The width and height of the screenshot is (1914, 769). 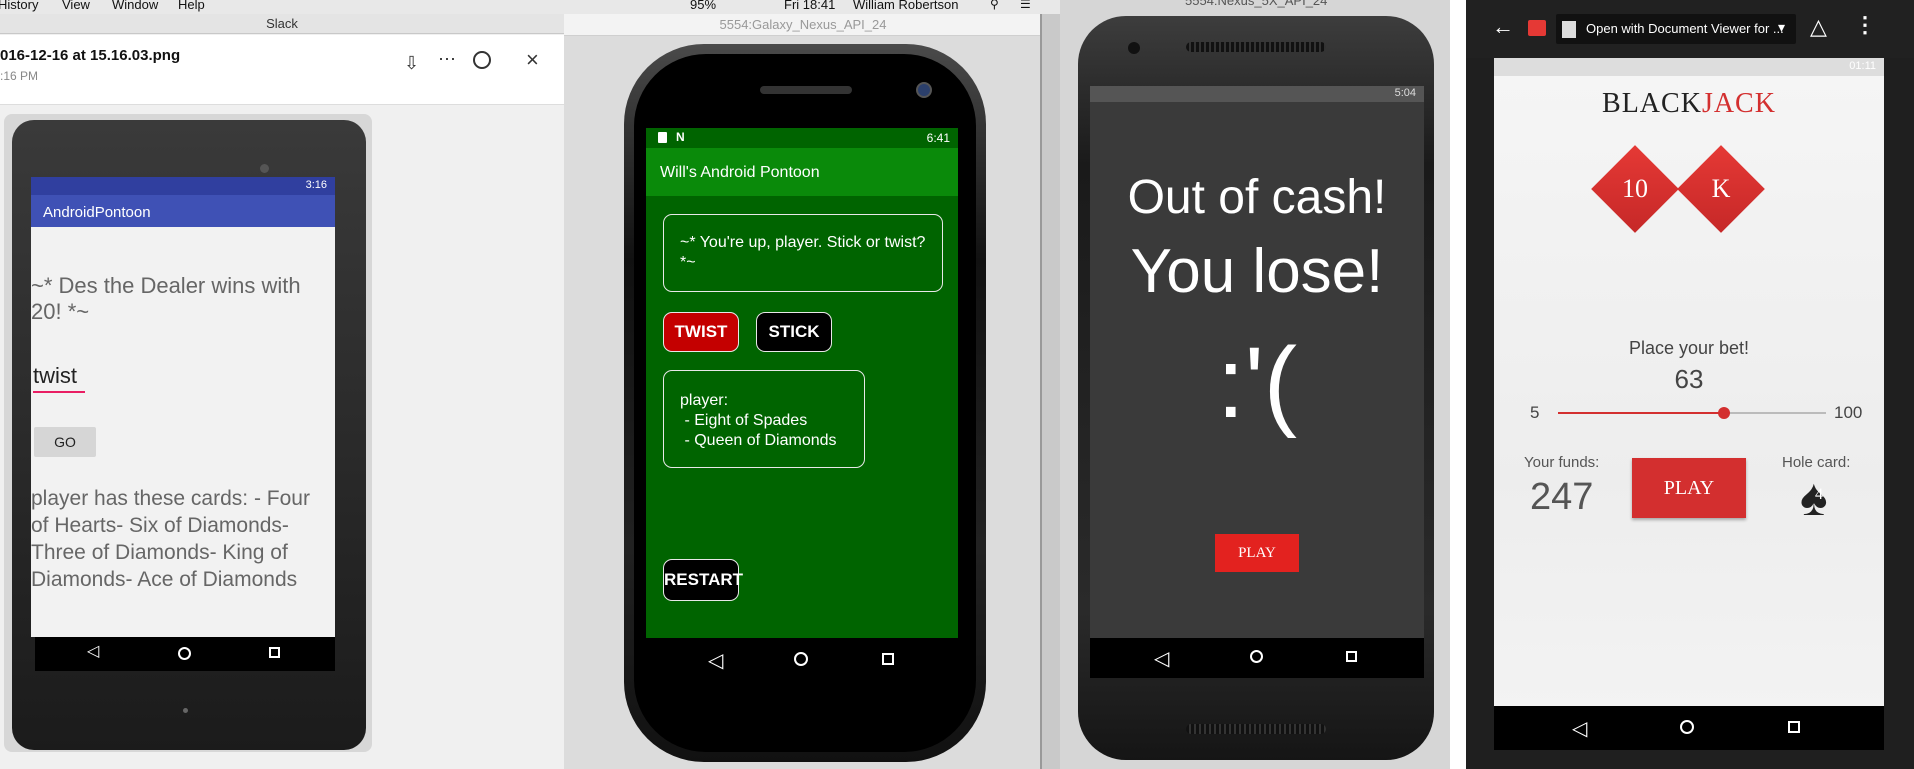 What do you see at coordinates (183, 186) in the screenshot?
I see `status-bar: 3:16` at bounding box center [183, 186].